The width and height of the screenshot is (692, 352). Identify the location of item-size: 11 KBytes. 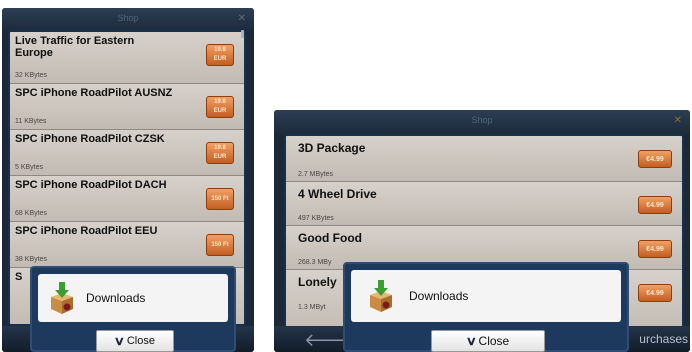
(31, 121).